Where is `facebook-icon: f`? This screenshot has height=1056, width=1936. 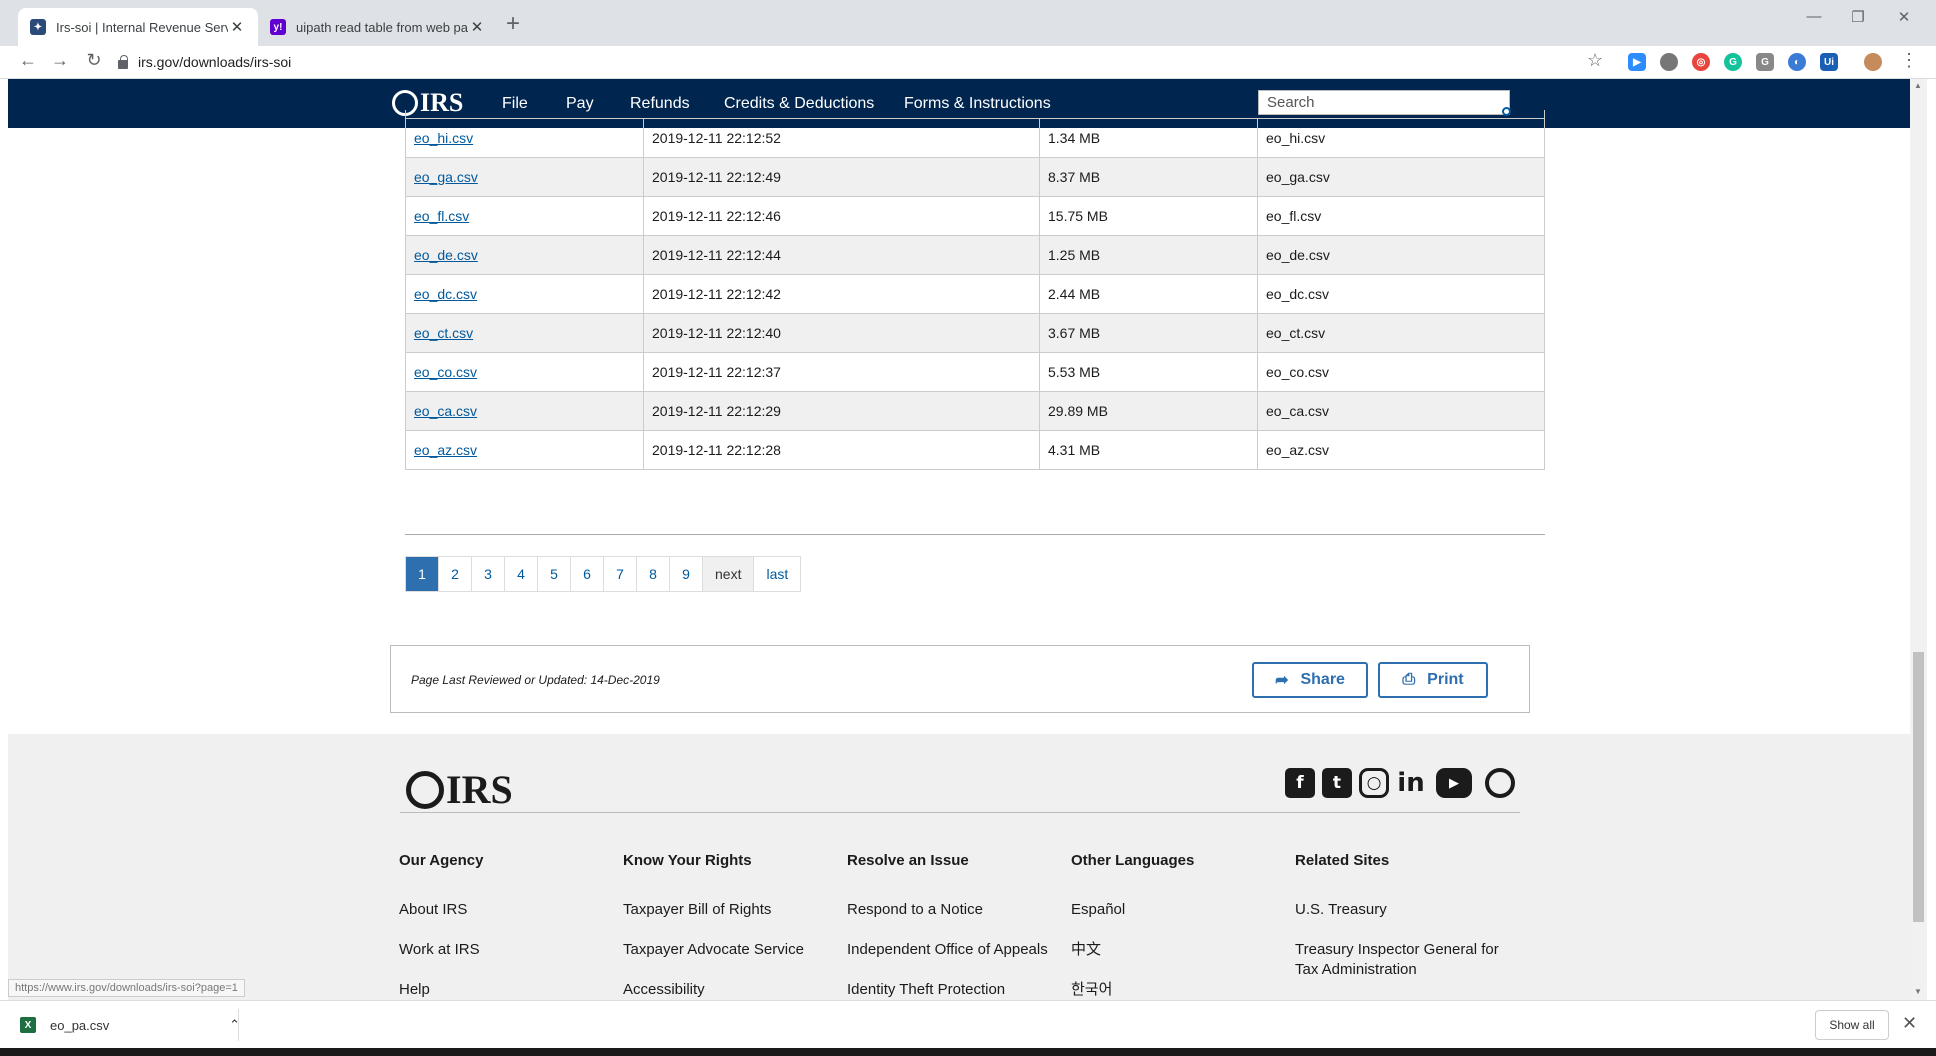
facebook-icon: f is located at coordinates (1300, 783).